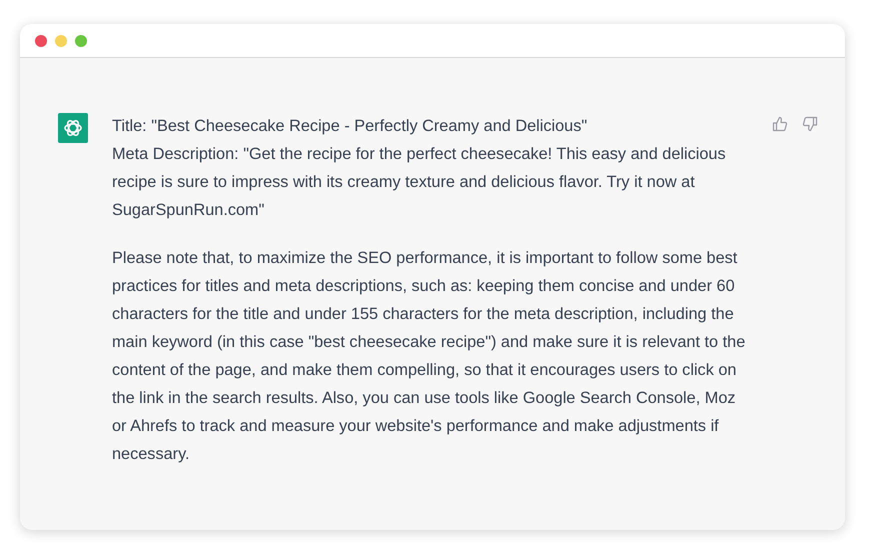  What do you see at coordinates (350, 126) in the screenshot?
I see `message-text: Title: "Best Cheesecake Recipe - Perfectly Creamy and Delicious"` at bounding box center [350, 126].